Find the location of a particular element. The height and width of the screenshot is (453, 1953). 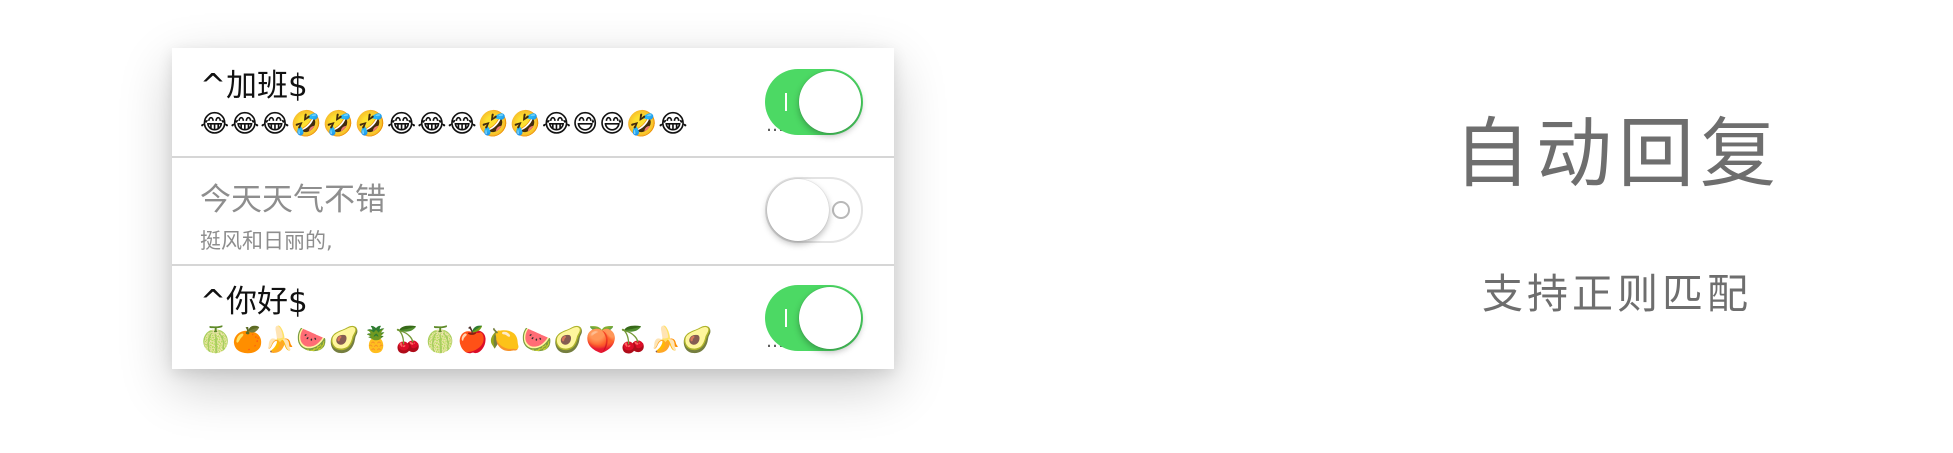

feature-title: 自动回复 is located at coordinates (1618, 153).